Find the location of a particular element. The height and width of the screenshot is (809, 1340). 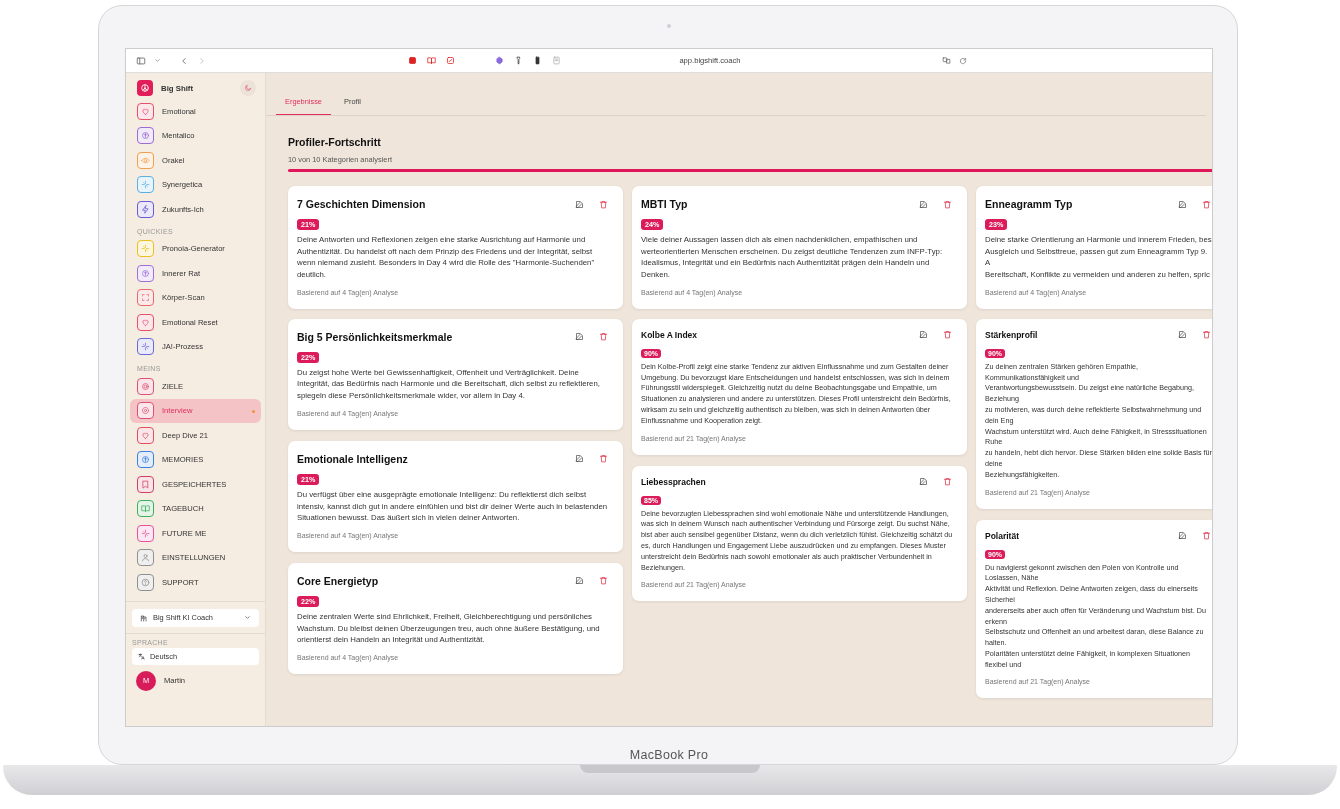

card-title: Emotionale Intelligenz is located at coordinates (353, 459).